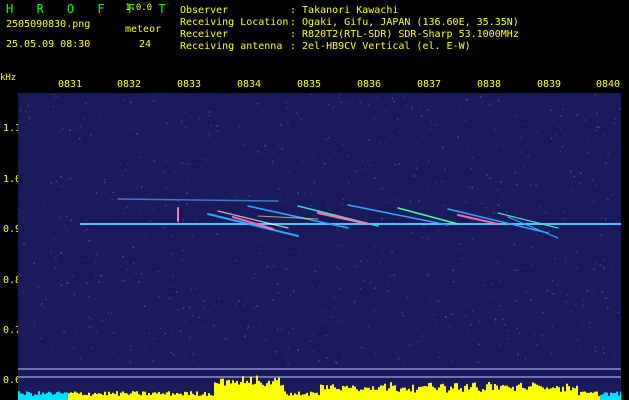 The height and width of the screenshot is (400, 629). What do you see at coordinates (234, 22) in the screenshot?
I see `location-label: Receiving Location` at bounding box center [234, 22].